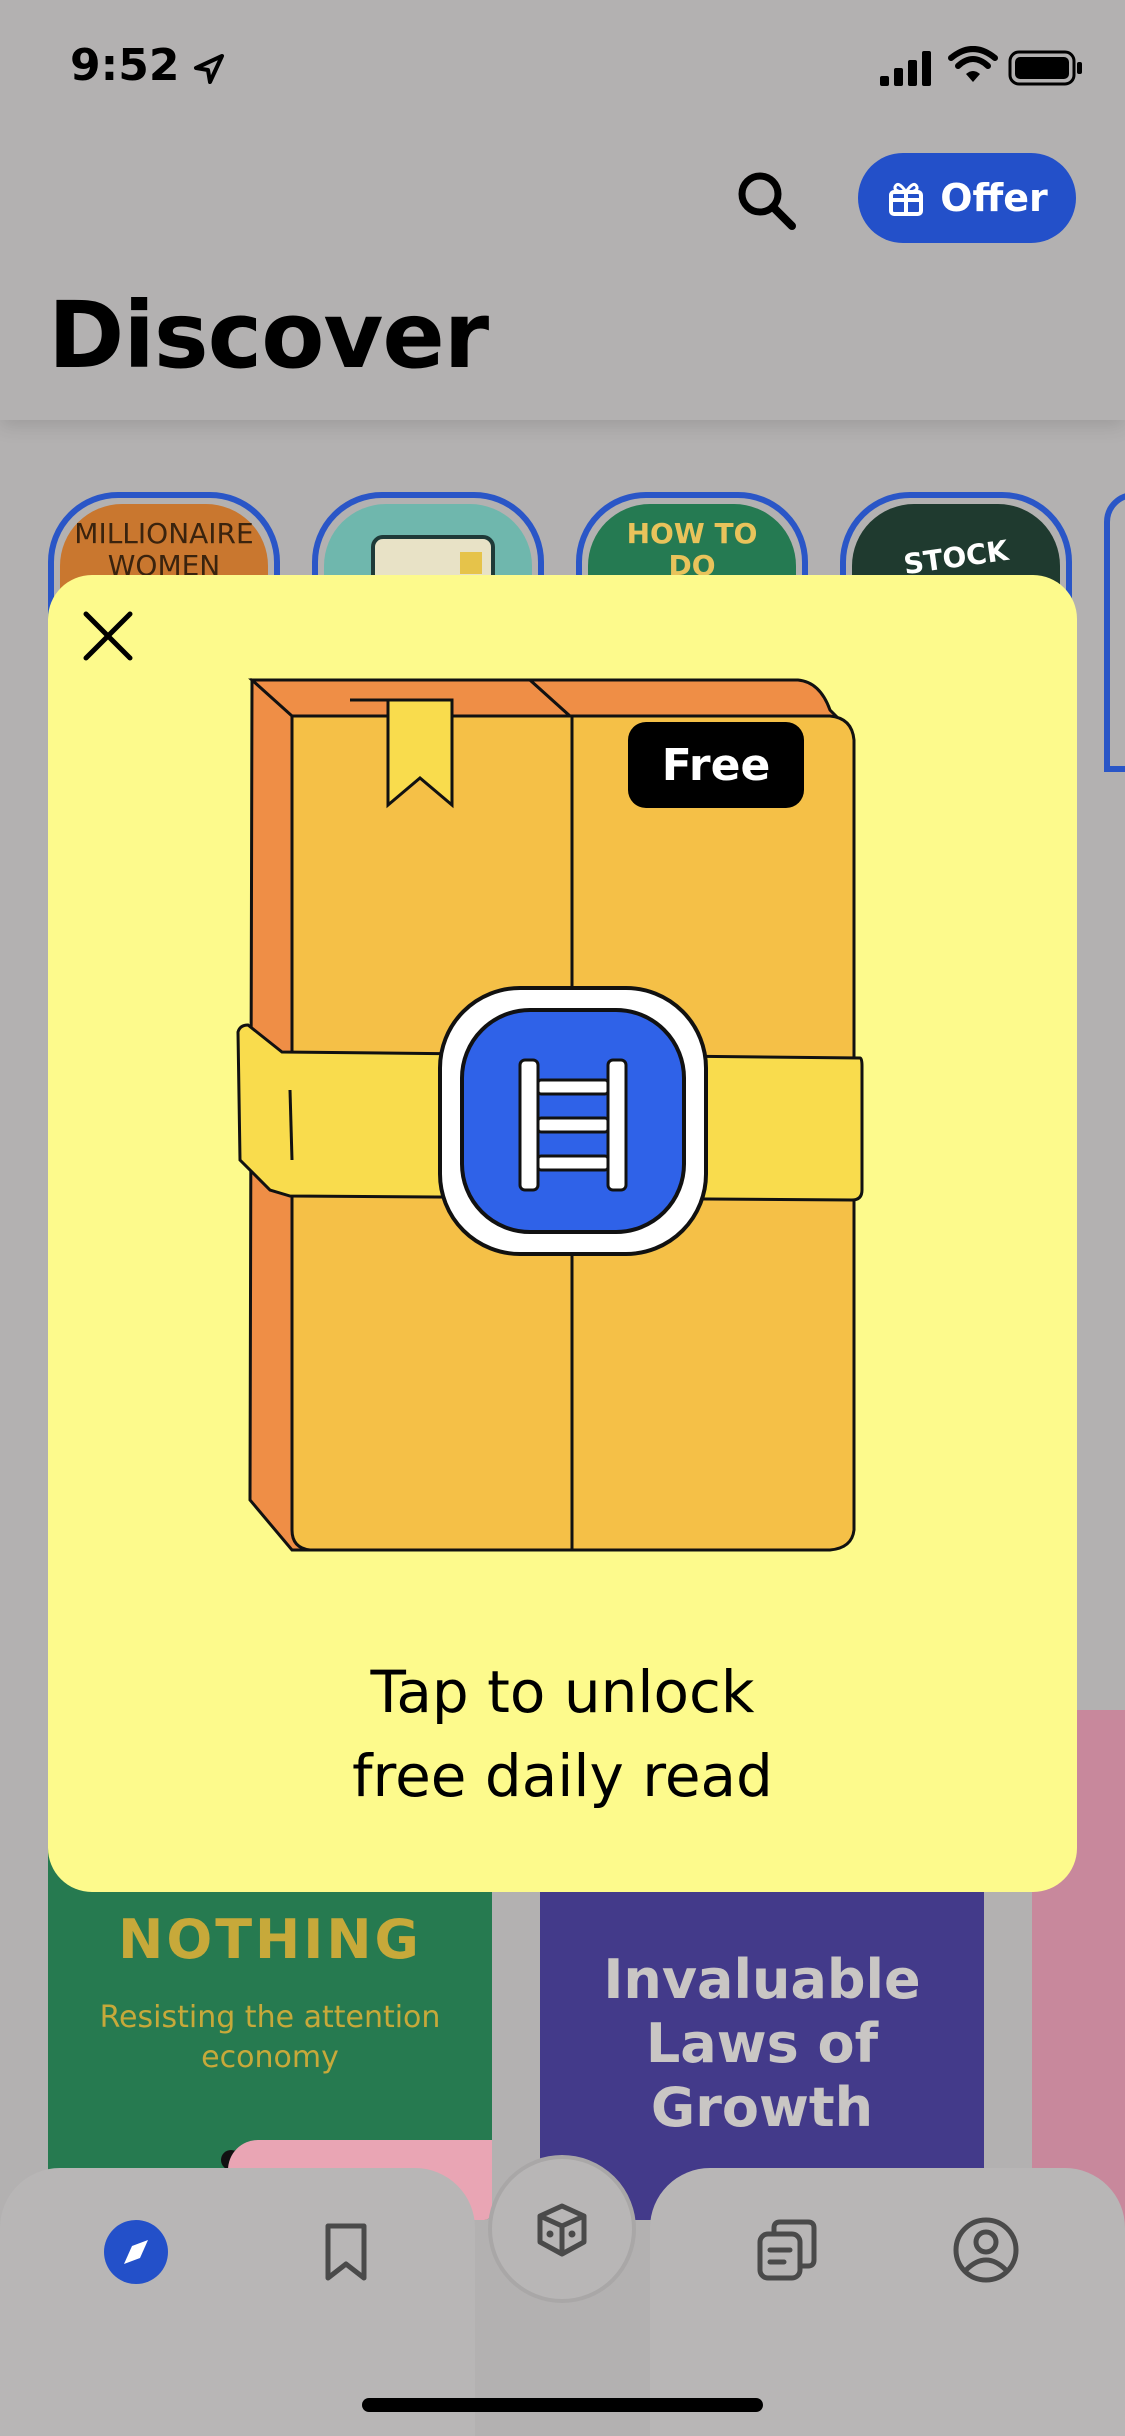 This screenshot has height=2436, width=1125. I want to click on book-subtitle: Resisting the attention economy, so click(270, 2037).